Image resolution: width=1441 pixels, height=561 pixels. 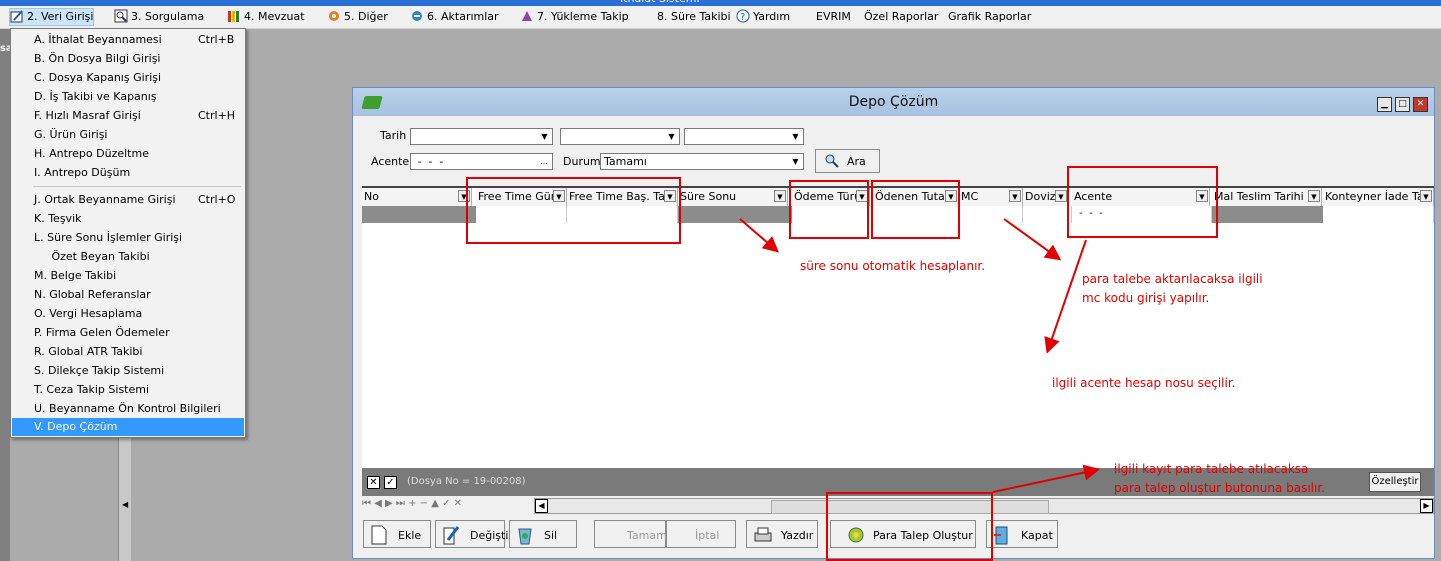 What do you see at coordinates (481, 136) in the screenshot?
I see `tarih-type-select: ▼` at bounding box center [481, 136].